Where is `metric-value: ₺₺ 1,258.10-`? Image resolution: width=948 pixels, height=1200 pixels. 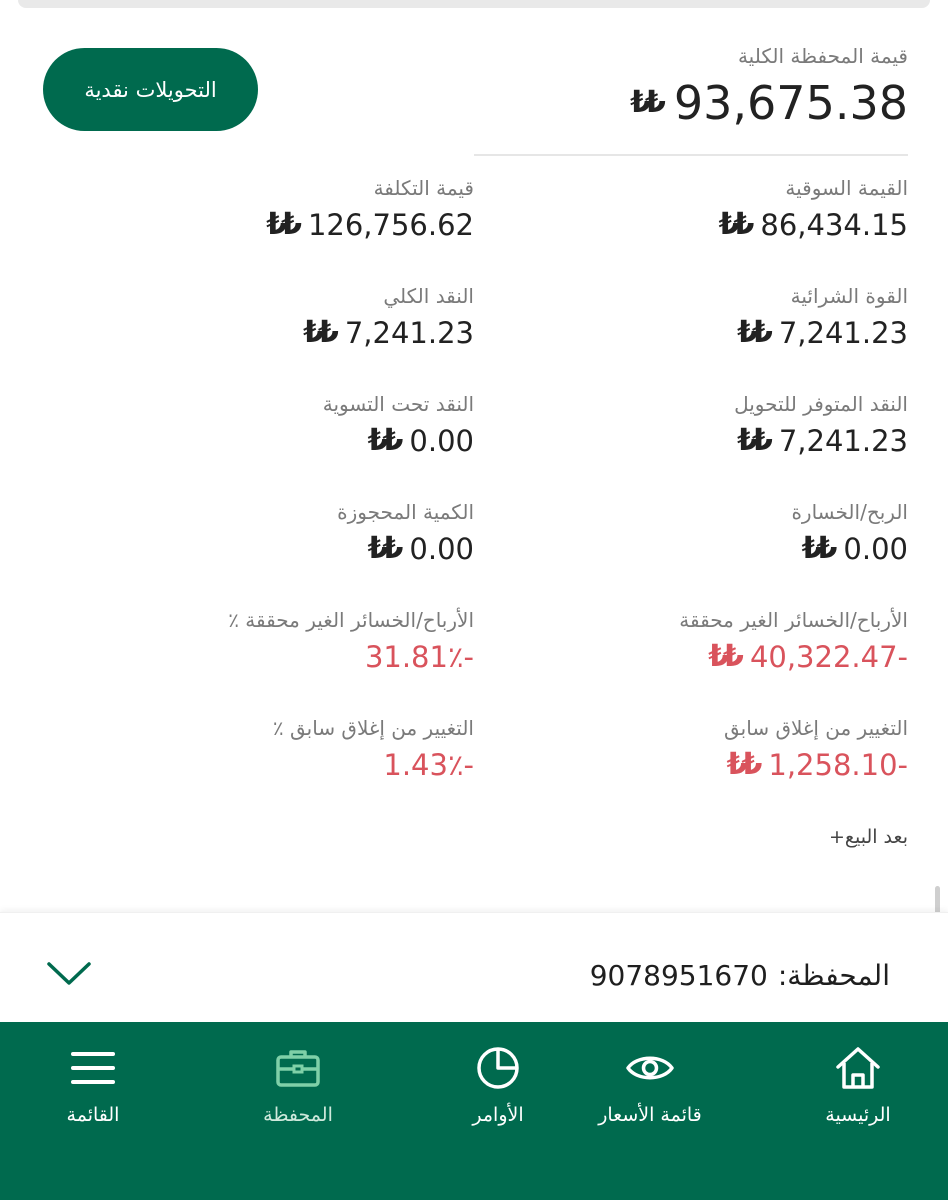 metric-value: ₺₺ 1,258.10- is located at coordinates (816, 765).